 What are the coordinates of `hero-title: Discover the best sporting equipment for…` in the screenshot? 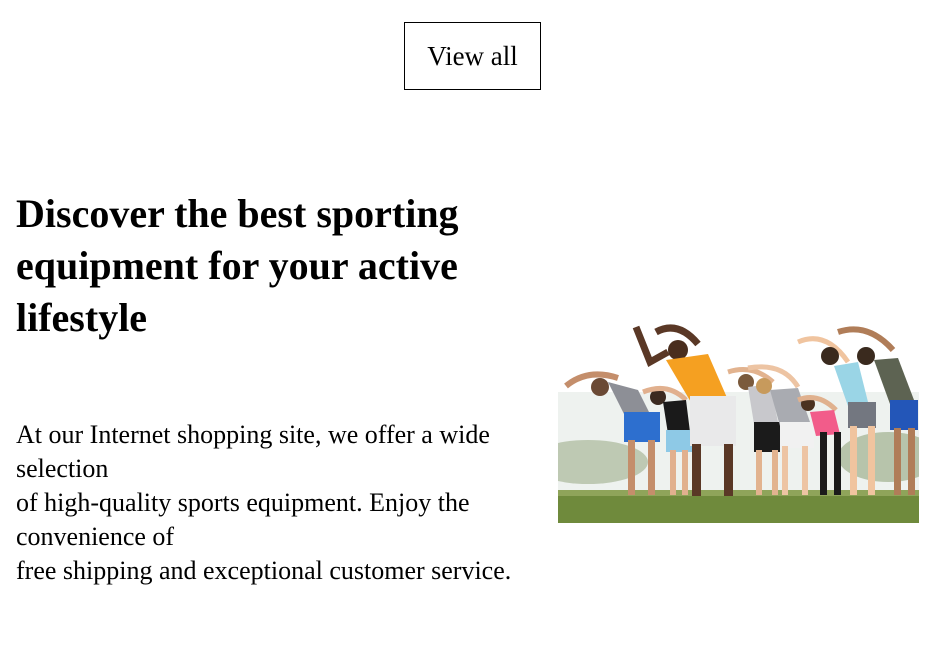 It's located at (237, 265).